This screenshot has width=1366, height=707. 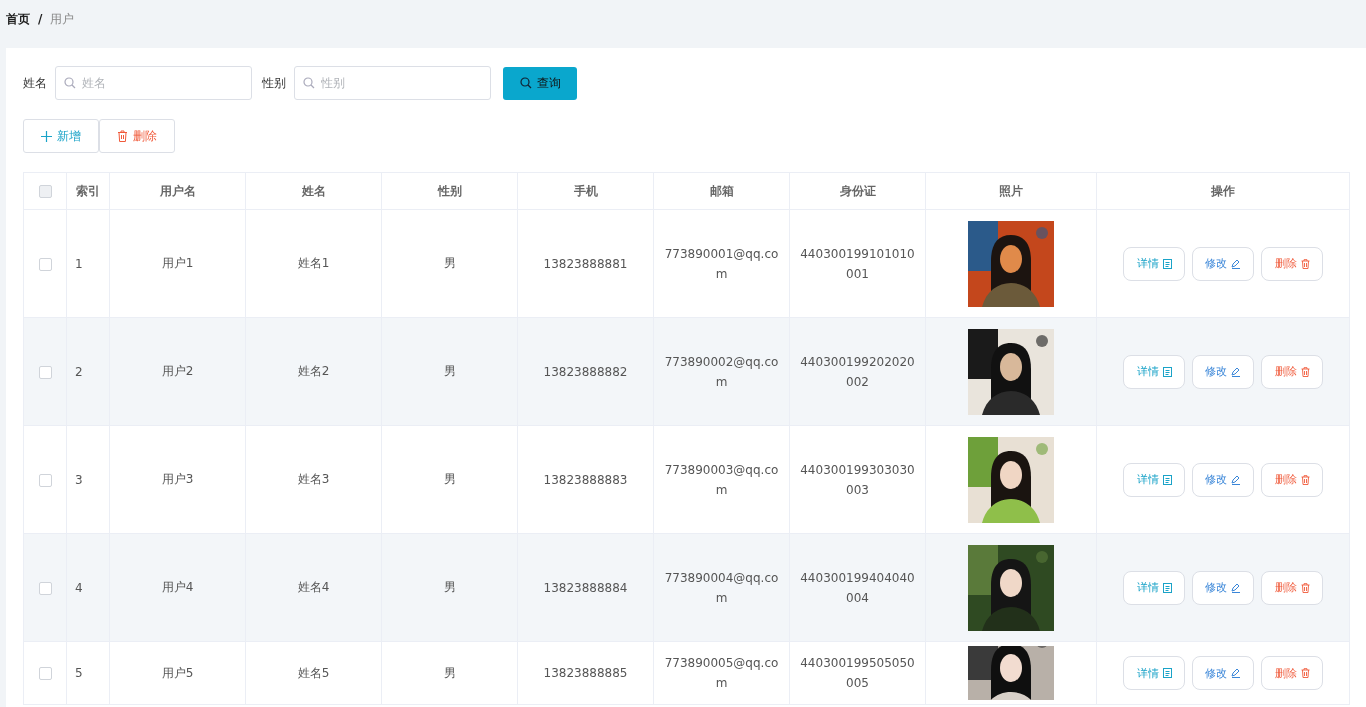 I want to click on table-cell: 773890005@qq.com, so click(x=721, y=673).